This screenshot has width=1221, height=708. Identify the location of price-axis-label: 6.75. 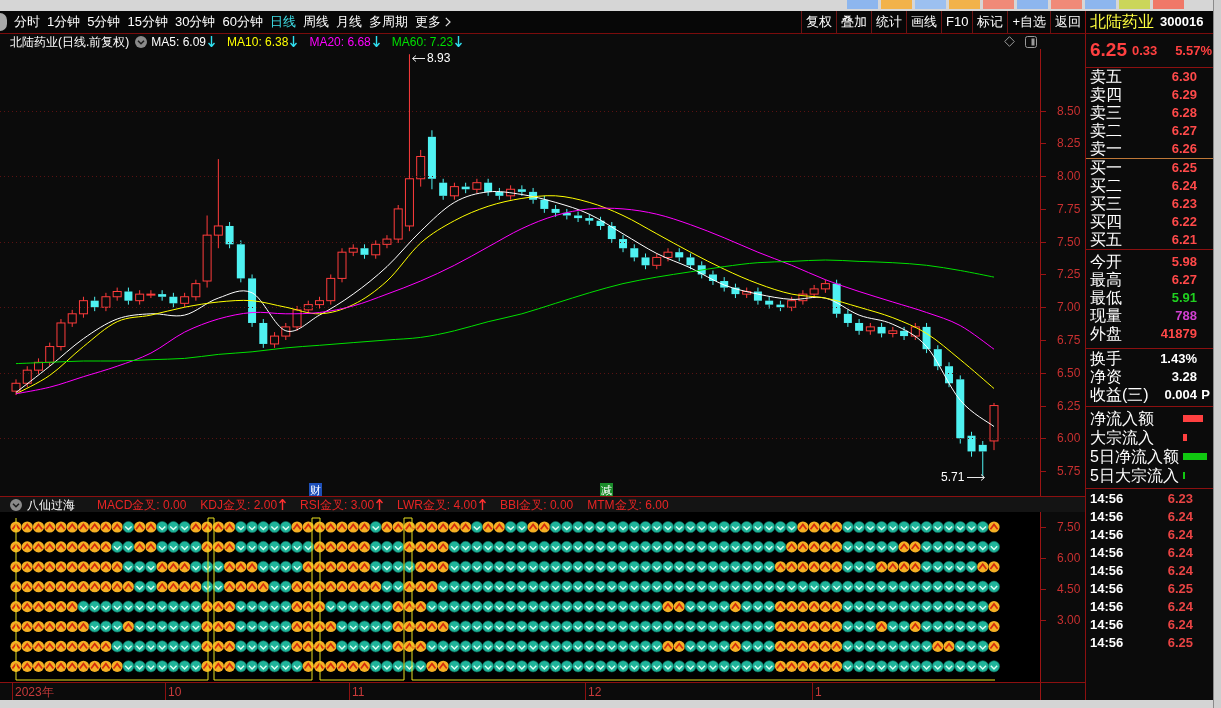
(1069, 340).